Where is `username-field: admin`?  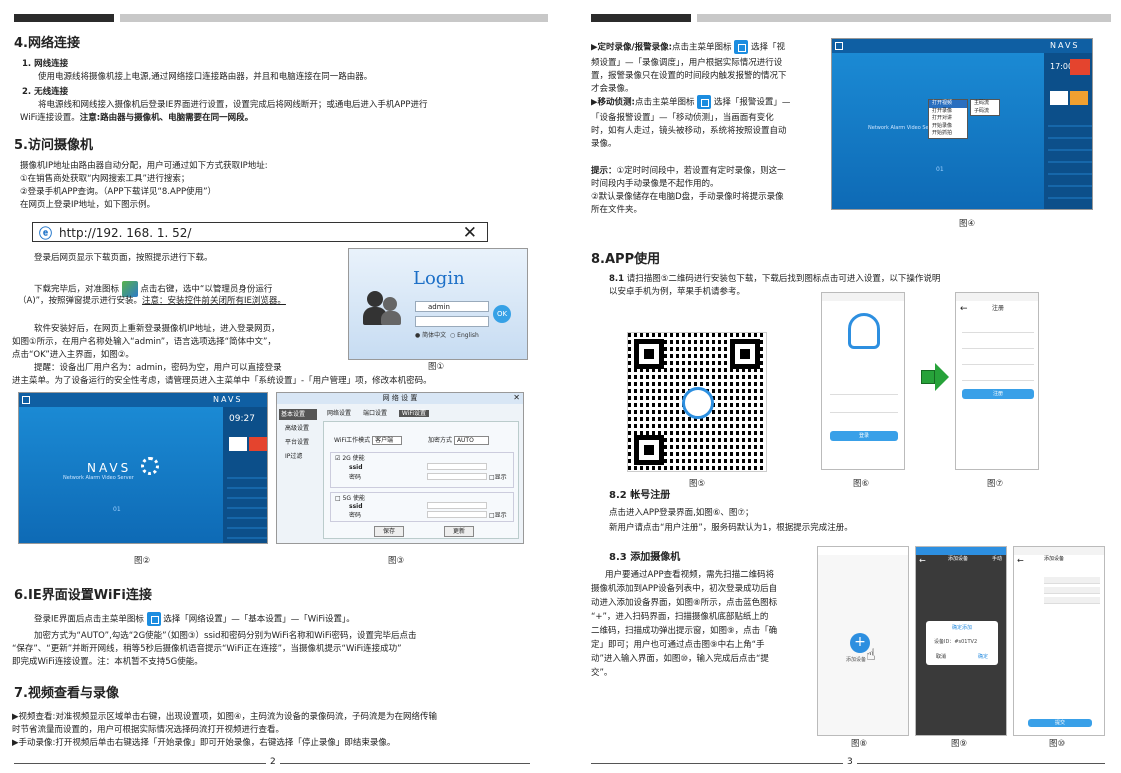
username-field: admin is located at coordinates (452, 306).